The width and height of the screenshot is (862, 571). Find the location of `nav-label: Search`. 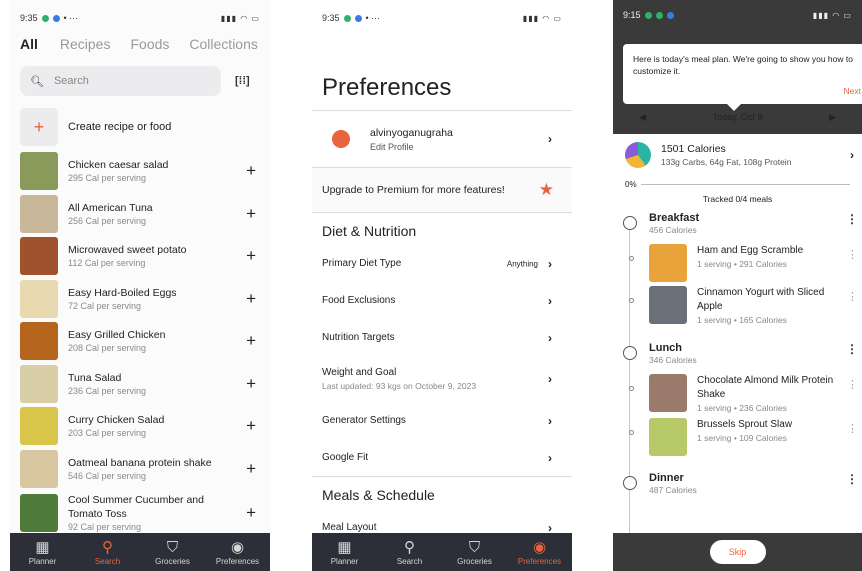

nav-label: Search is located at coordinates (409, 561).